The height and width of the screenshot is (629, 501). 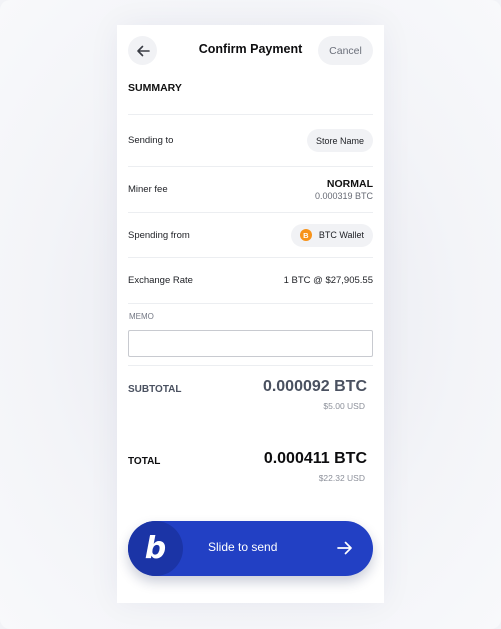 I want to click on subtotal-amount: 0.000092 BTC, so click(x=314, y=386).